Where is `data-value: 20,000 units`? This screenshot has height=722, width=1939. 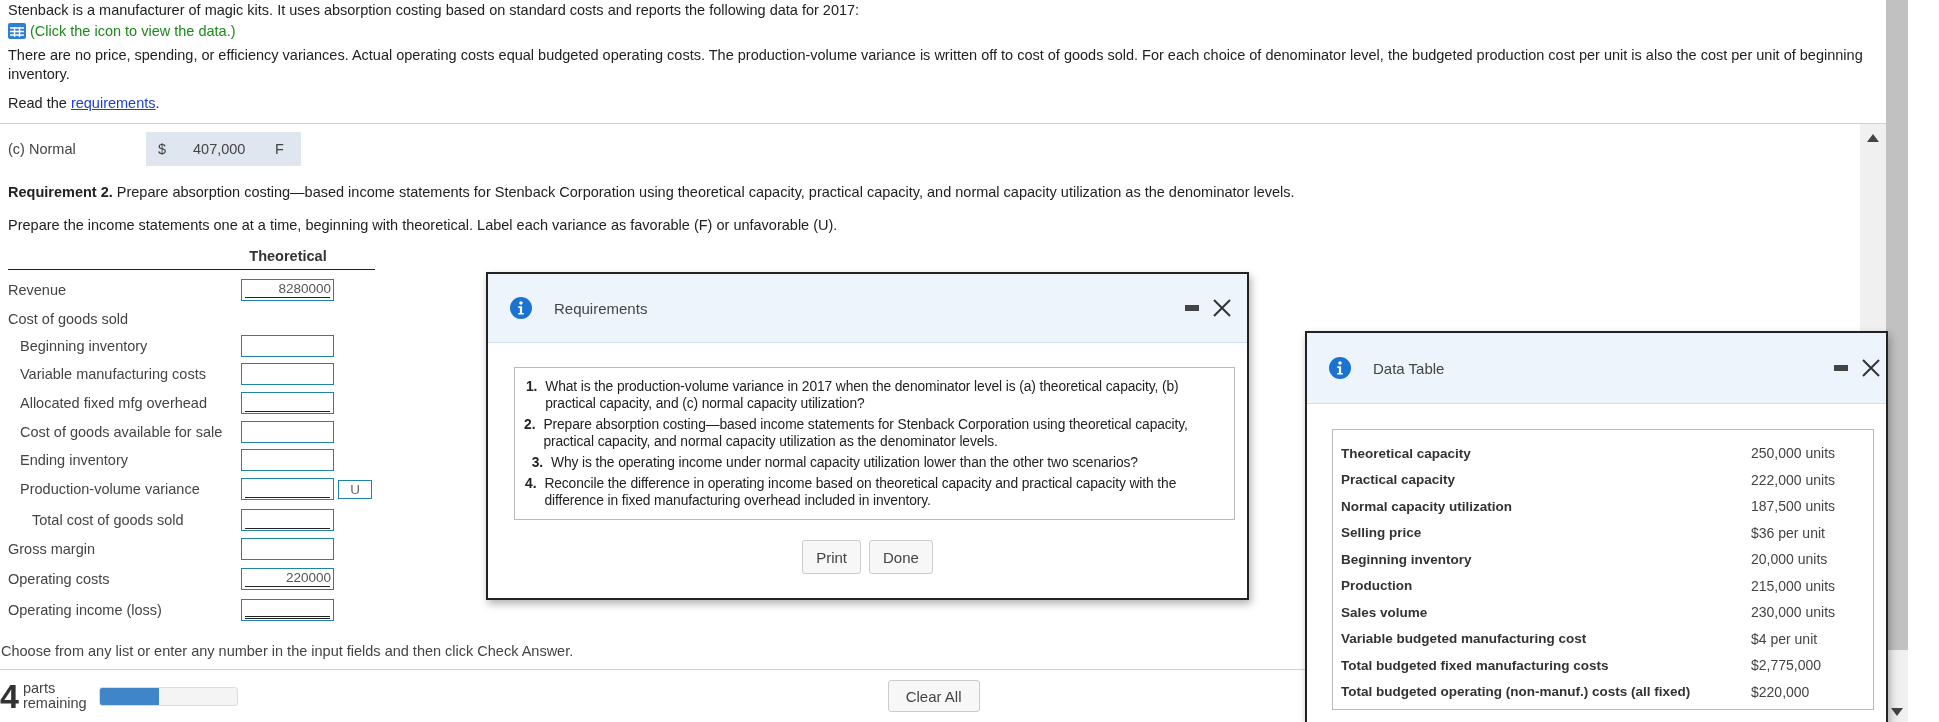
data-value: 20,000 units is located at coordinates (1789, 559).